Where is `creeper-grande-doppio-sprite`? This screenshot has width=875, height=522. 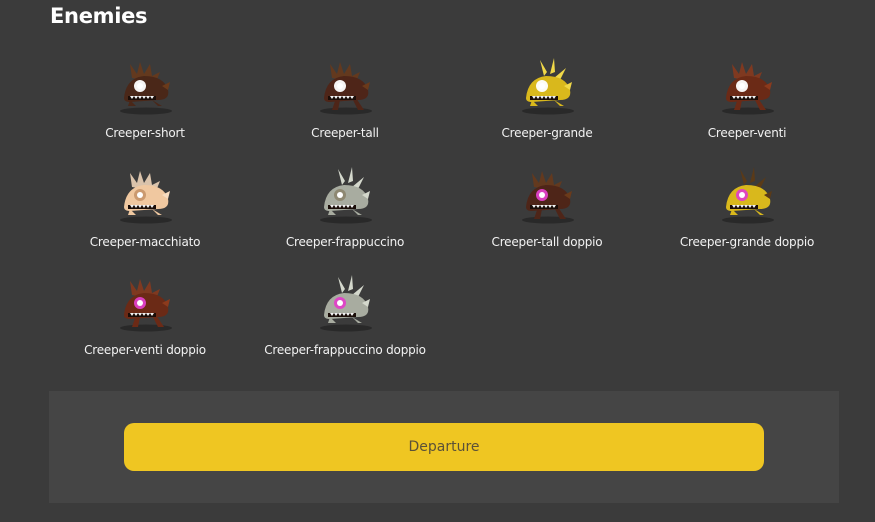
creeper-grande-doppio-sprite is located at coordinates (747, 194).